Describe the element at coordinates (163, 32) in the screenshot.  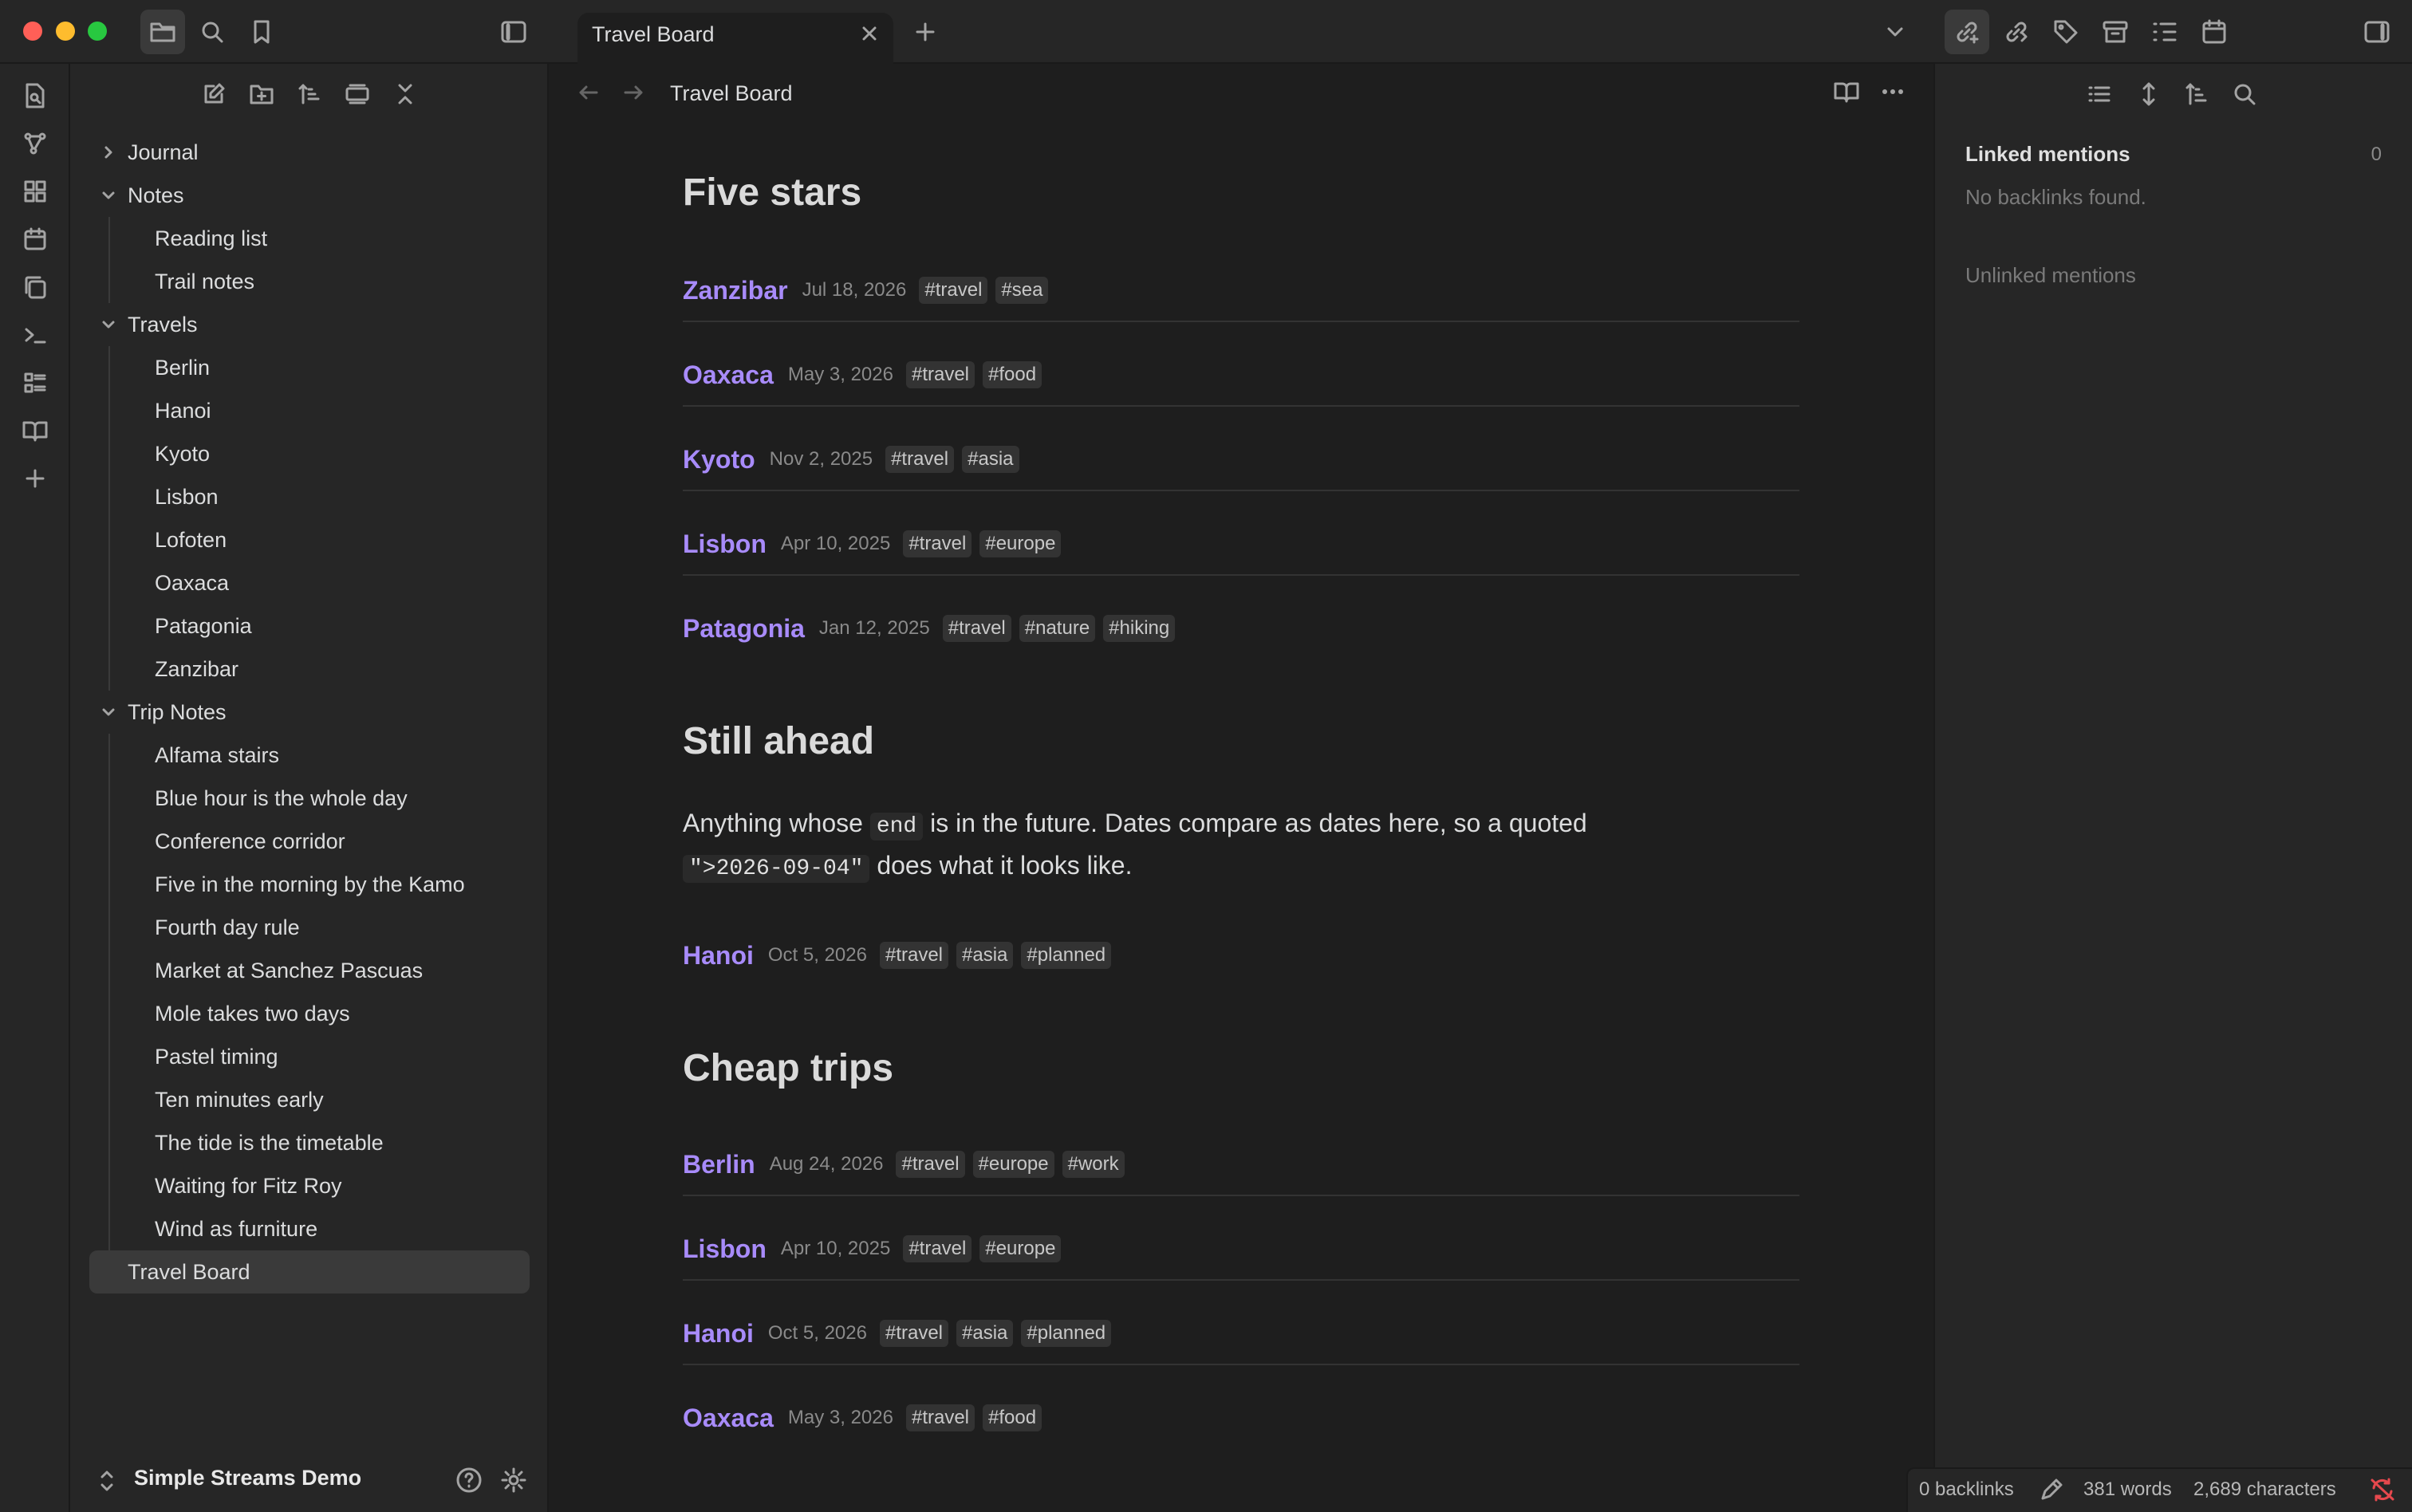
I see `files-view-button` at that location.